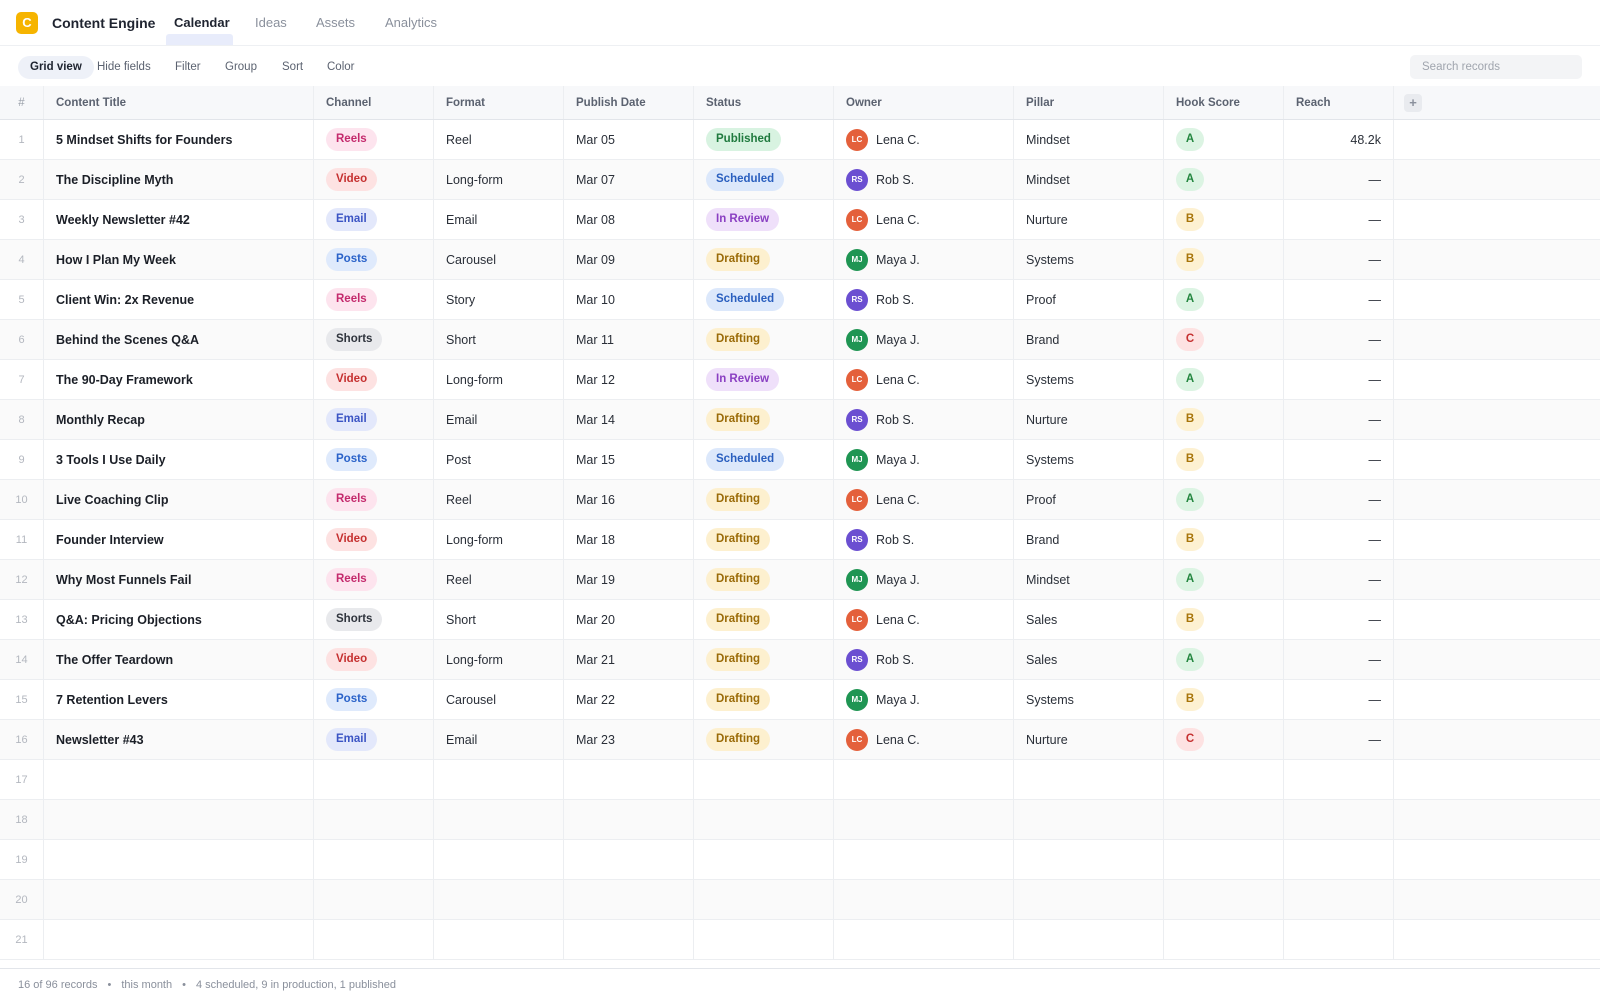 This screenshot has width=1600, height=1000. I want to click on format-cell: Long-form, so click(499, 659).